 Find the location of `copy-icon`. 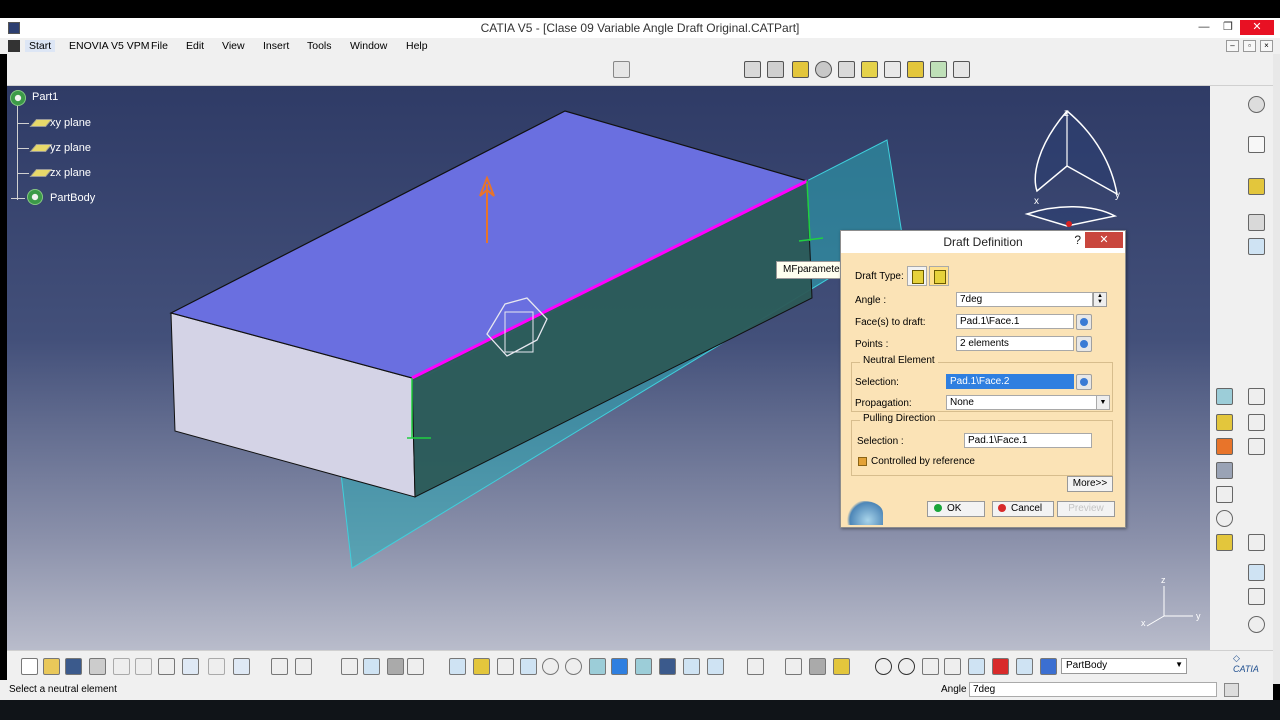

copy-icon is located at coordinates (143, 666).